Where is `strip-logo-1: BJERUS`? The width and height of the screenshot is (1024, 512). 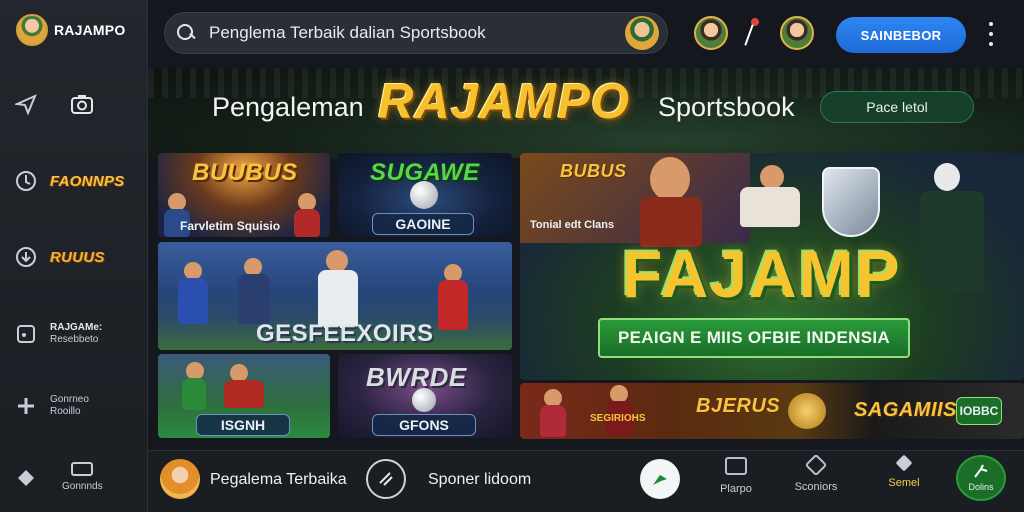
strip-logo-1: BJERUS is located at coordinates (738, 406).